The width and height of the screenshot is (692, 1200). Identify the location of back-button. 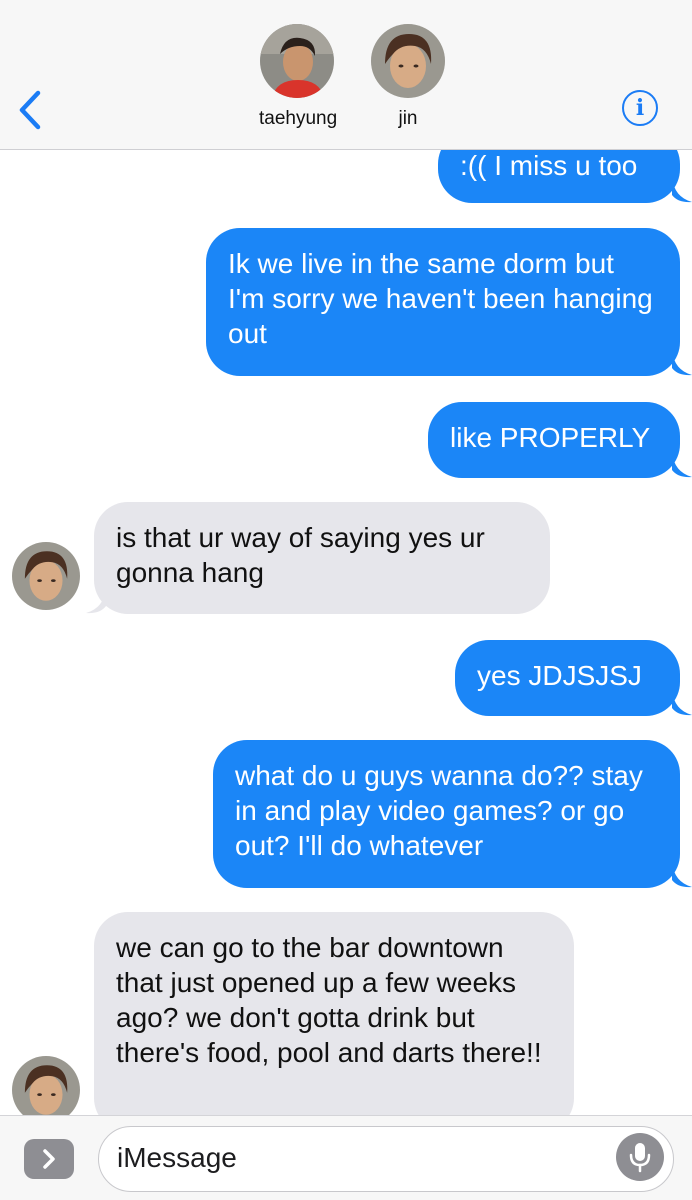
(30, 110).